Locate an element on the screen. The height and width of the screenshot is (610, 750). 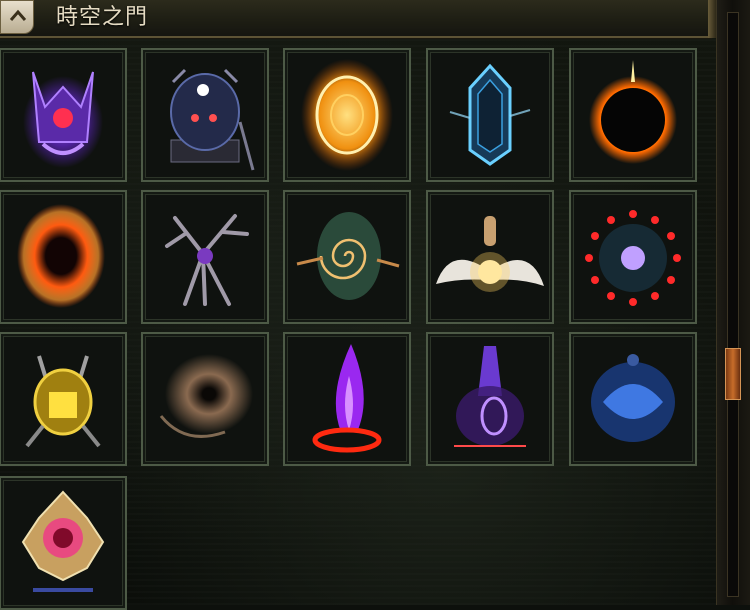
collapse-button is located at coordinates (17, 17).